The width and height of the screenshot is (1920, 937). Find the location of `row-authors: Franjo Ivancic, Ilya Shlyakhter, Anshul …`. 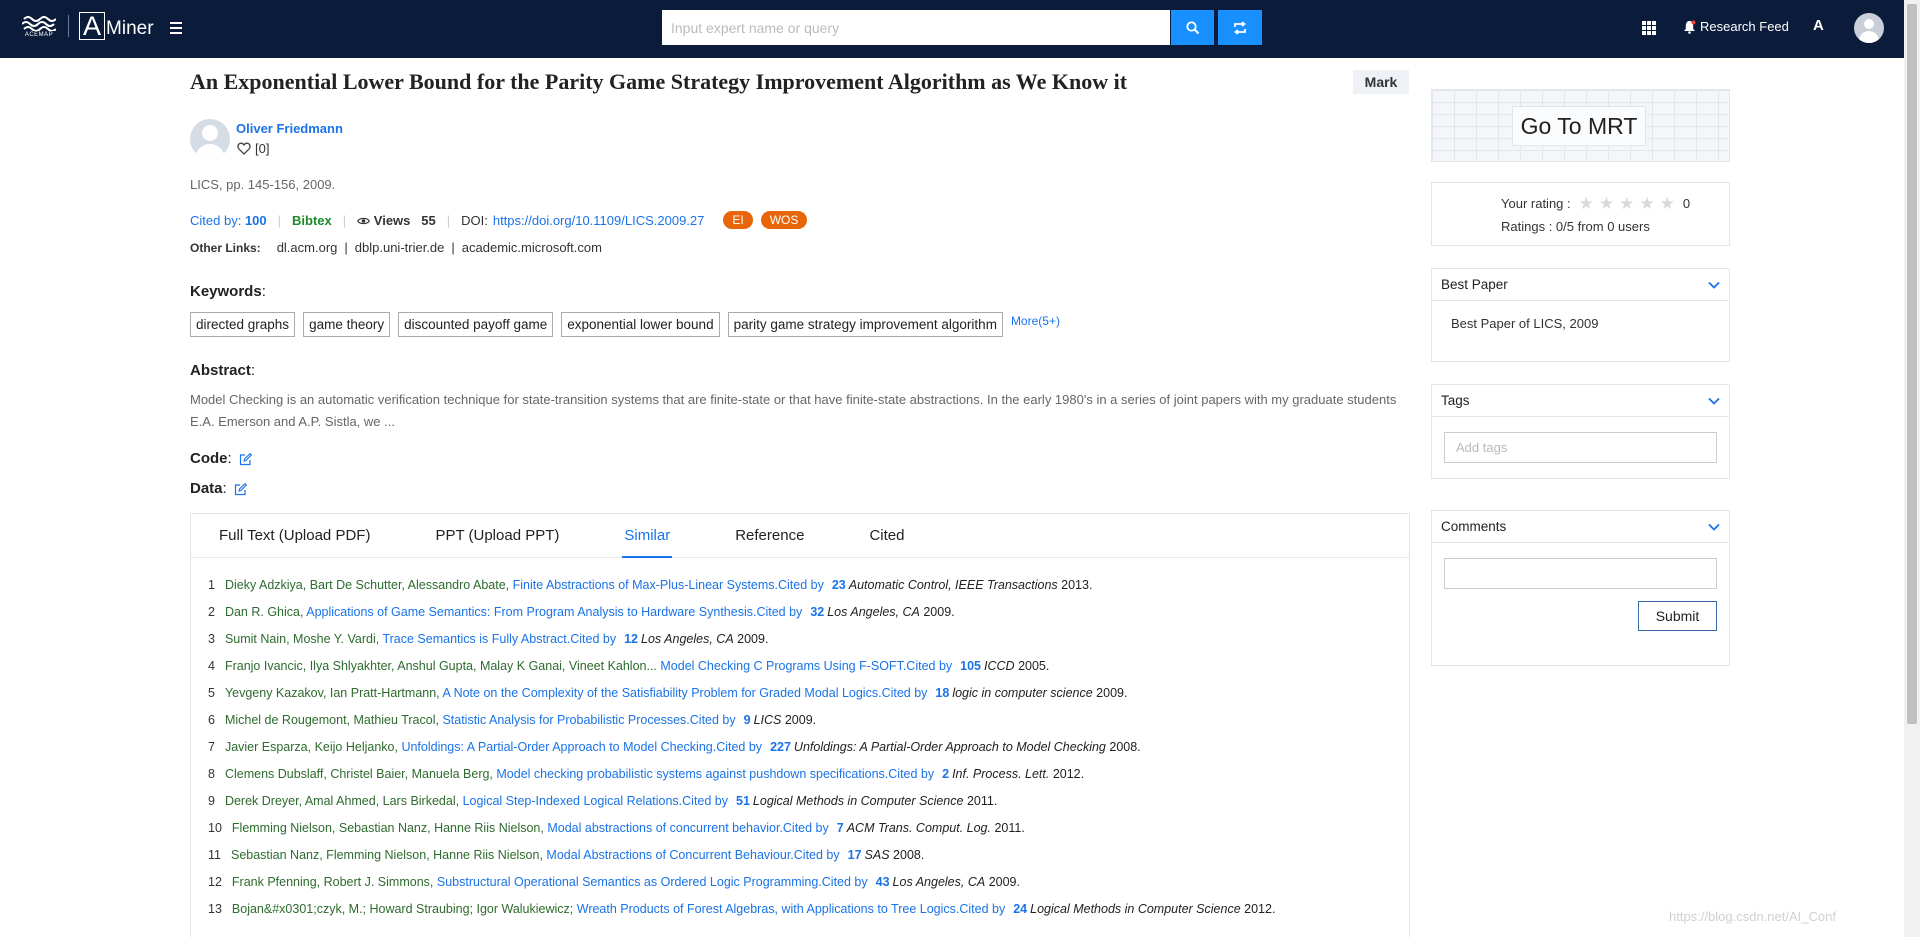

row-authors: Franjo Ivancic, Ilya Shlyakhter, Anshul … is located at coordinates (441, 666).